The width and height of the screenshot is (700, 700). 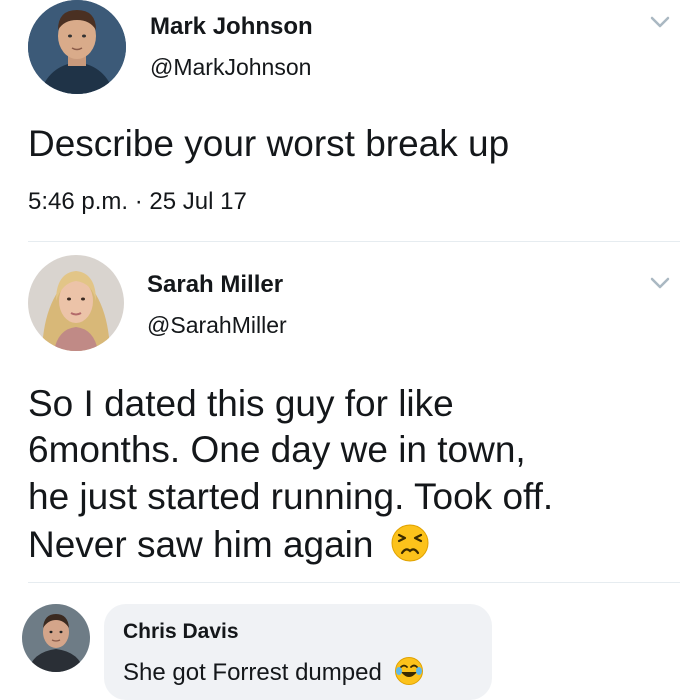 I want to click on avatar-sarah-miller, so click(x=76, y=303).